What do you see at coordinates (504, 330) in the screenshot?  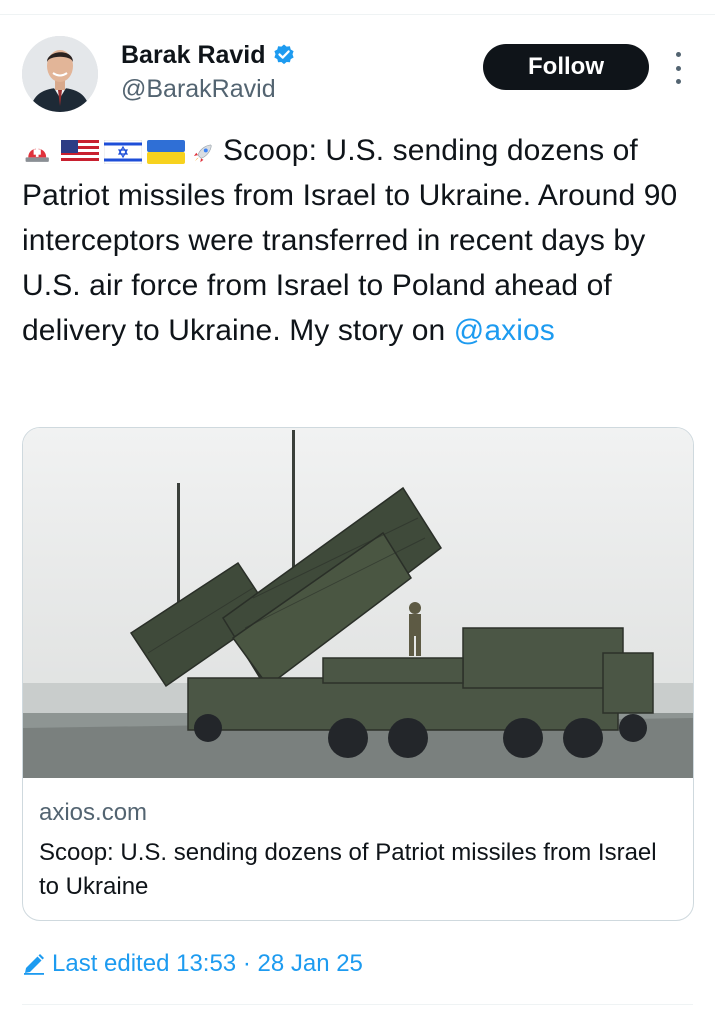 I see `mention-link: @axios` at bounding box center [504, 330].